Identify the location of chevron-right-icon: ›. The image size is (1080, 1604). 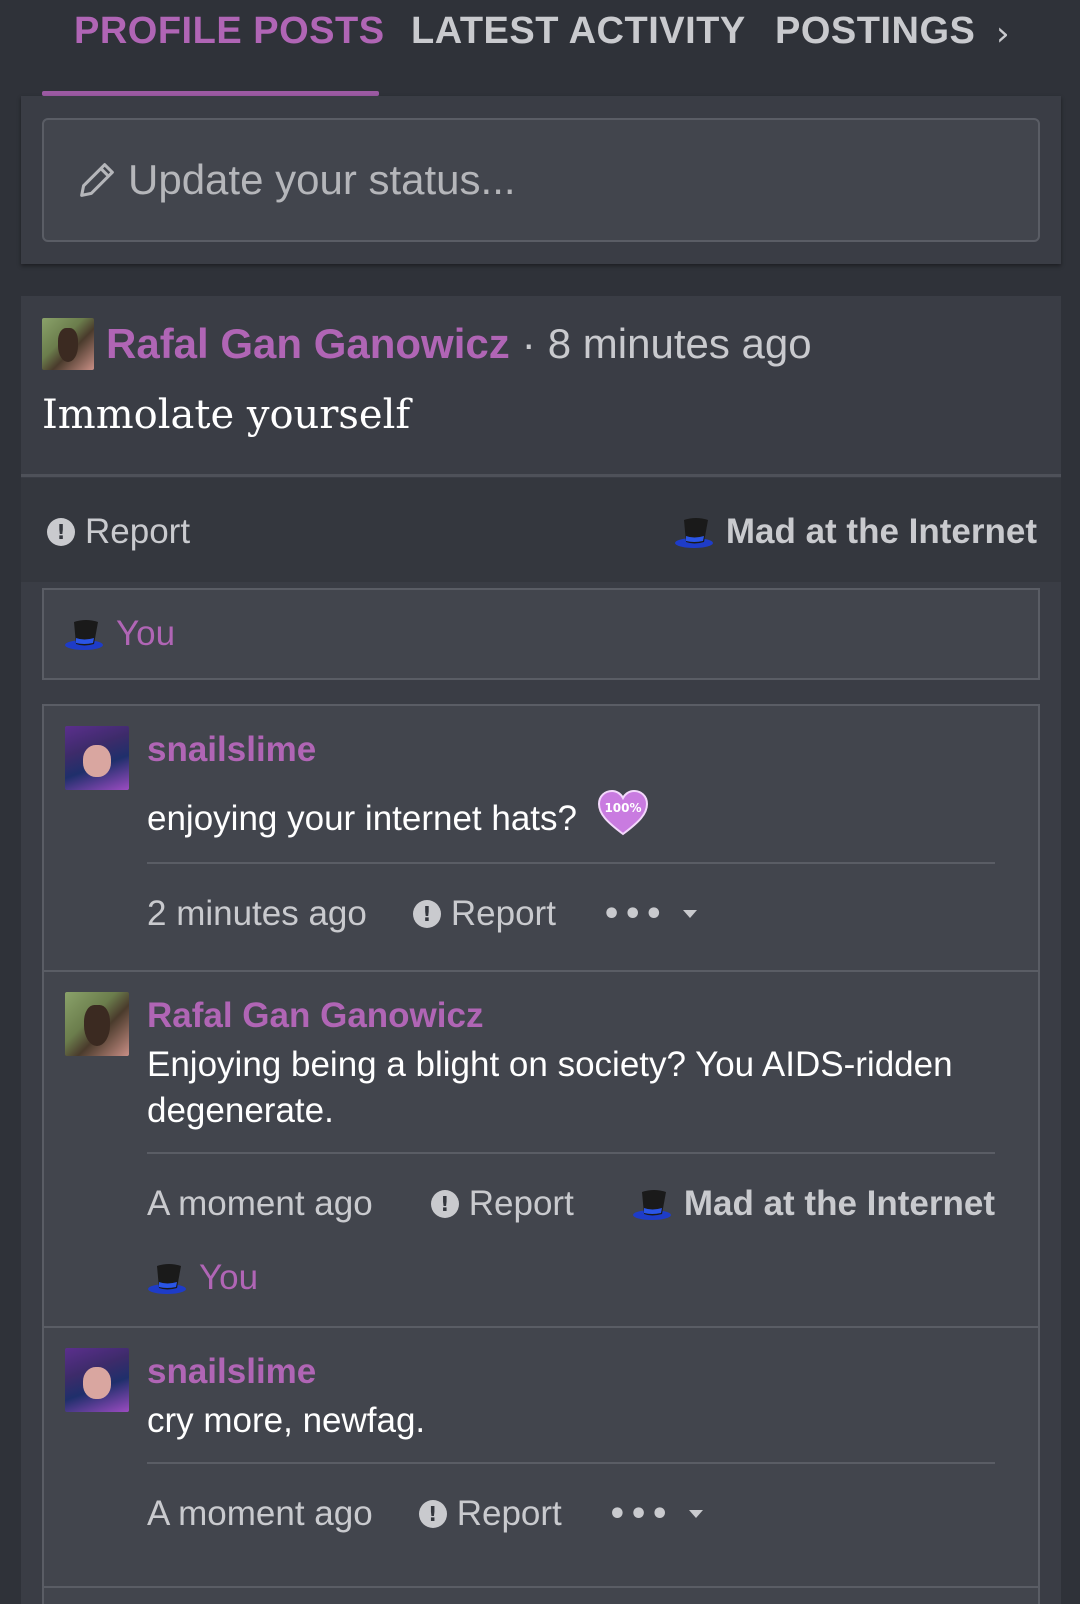
(1003, 34).